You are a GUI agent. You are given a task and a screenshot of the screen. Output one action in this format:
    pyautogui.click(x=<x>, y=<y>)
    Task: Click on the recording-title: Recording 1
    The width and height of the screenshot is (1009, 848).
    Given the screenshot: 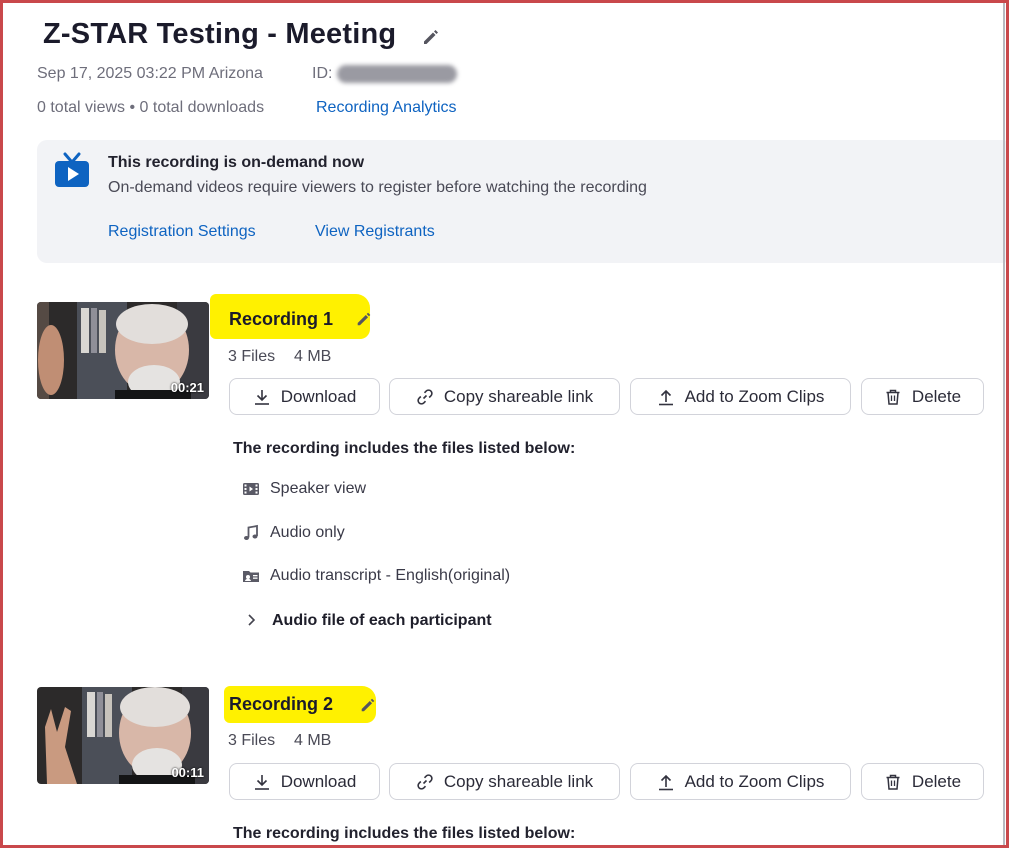 What is the action you would take?
    pyautogui.click(x=281, y=319)
    